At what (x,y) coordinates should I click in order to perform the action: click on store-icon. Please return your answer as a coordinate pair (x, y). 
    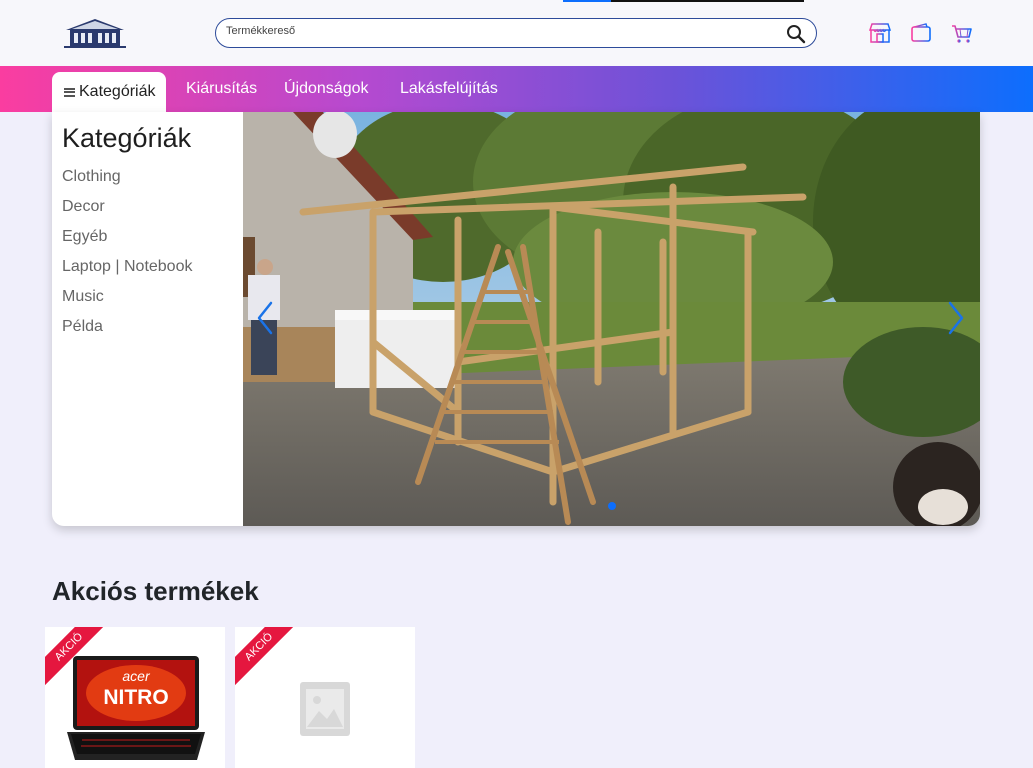
    Looking at the image, I should click on (880, 33).